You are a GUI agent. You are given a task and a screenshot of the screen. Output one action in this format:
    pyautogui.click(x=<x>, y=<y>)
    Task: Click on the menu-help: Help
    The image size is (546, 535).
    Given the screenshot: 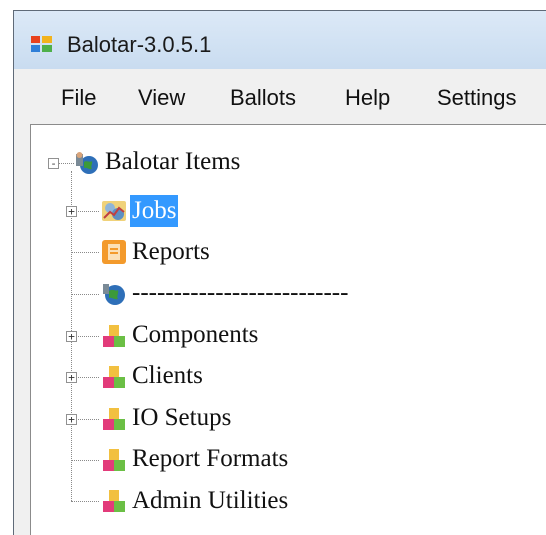 What is the action you would take?
    pyautogui.click(x=367, y=98)
    